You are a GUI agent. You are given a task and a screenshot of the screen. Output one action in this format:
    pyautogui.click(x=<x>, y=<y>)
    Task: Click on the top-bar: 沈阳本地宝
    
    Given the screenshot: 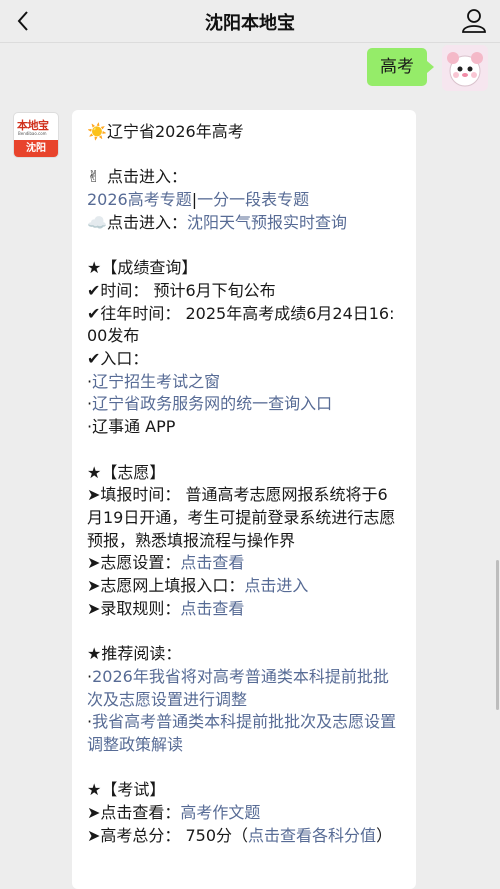 What is the action you would take?
    pyautogui.click(x=250, y=21)
    